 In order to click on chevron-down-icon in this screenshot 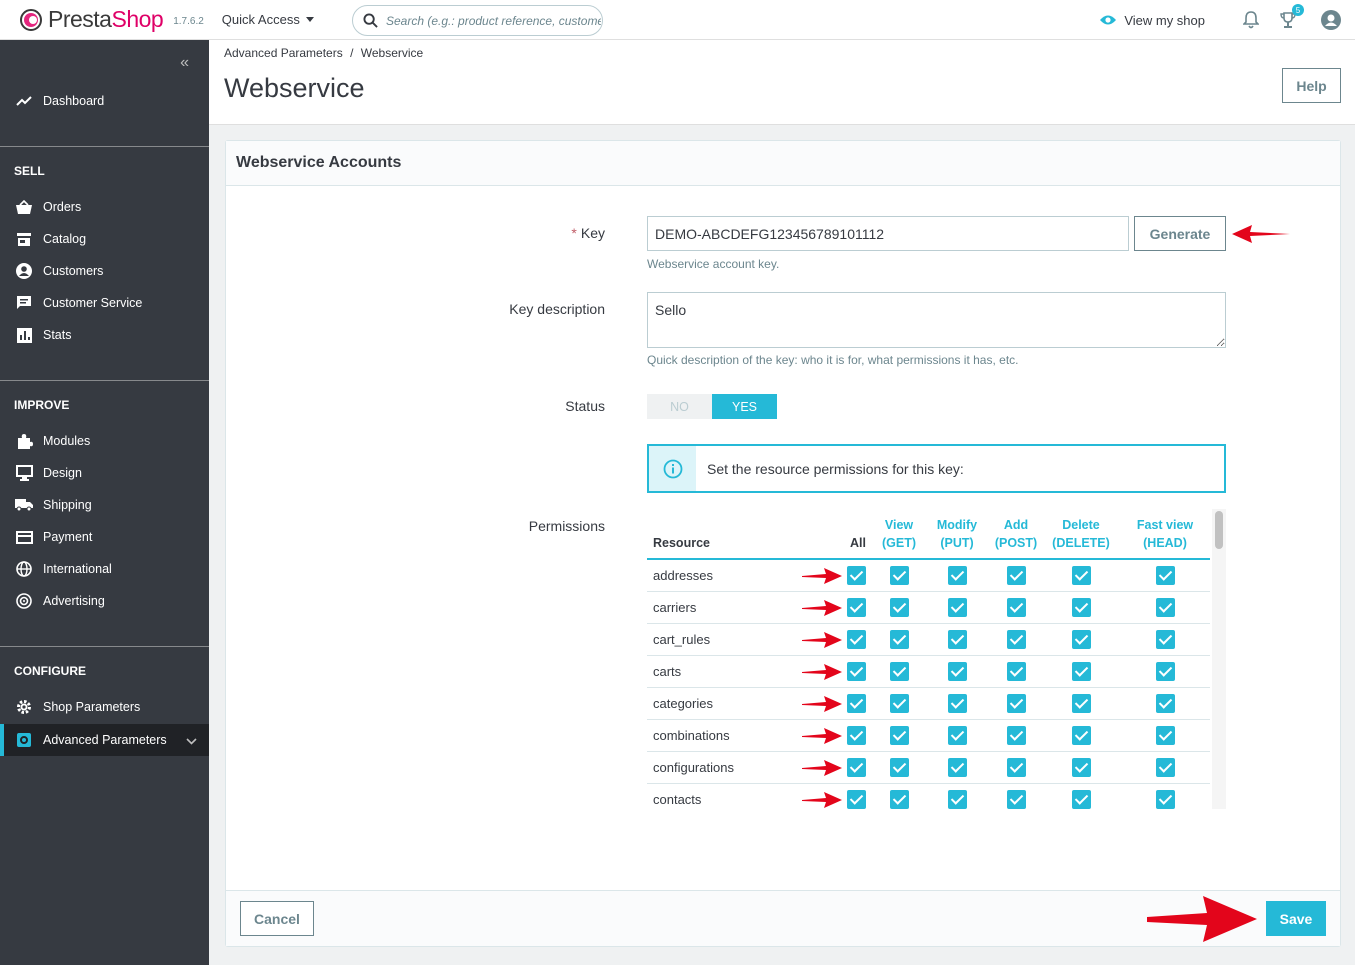, I will do `click(191, 741)`.